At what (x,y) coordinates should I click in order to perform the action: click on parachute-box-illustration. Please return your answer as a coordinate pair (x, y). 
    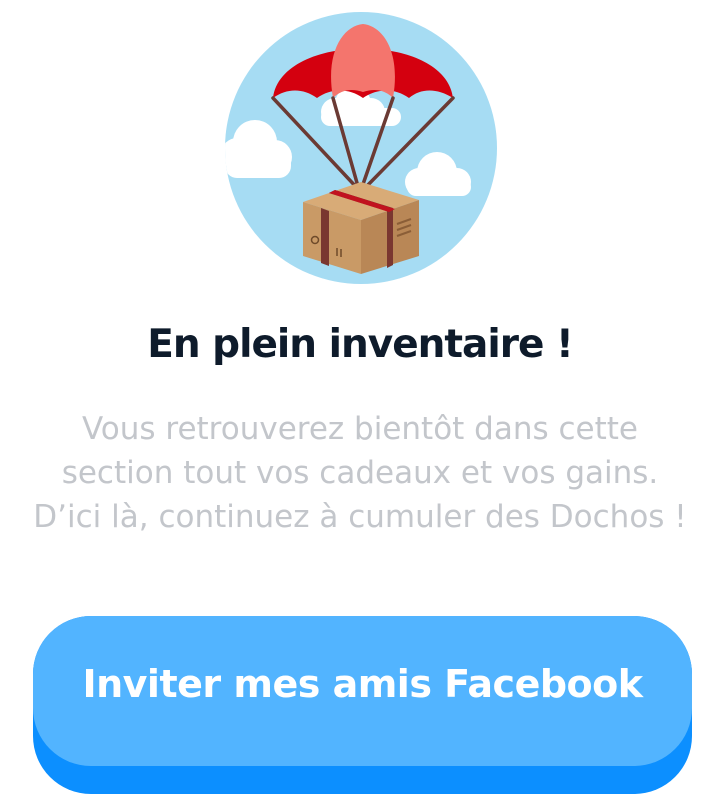
    Looking at the image, I should click on (361, 148).